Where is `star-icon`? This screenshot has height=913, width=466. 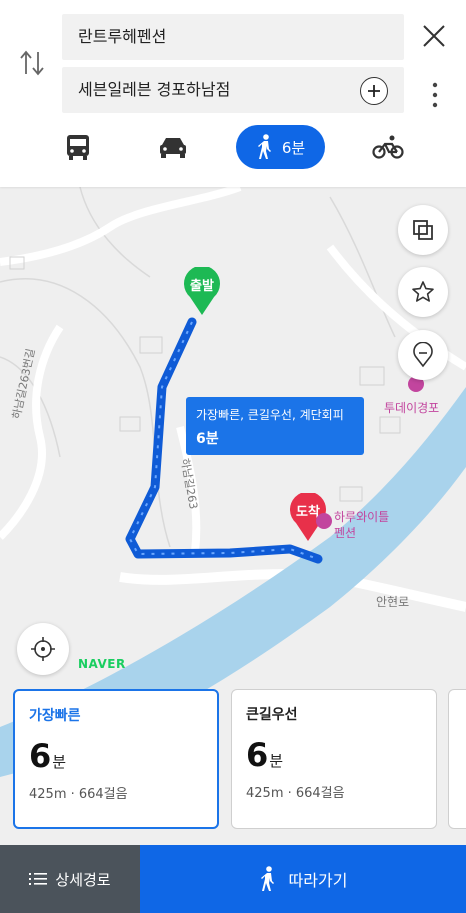 star-icon is located at coordinates (423, 291).